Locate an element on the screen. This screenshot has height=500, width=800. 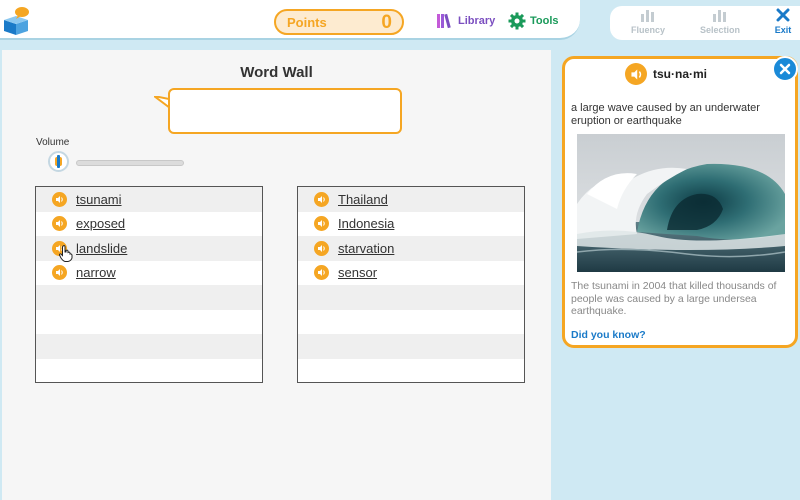
tsunami-wave-image is located at coordinates (681, 203).